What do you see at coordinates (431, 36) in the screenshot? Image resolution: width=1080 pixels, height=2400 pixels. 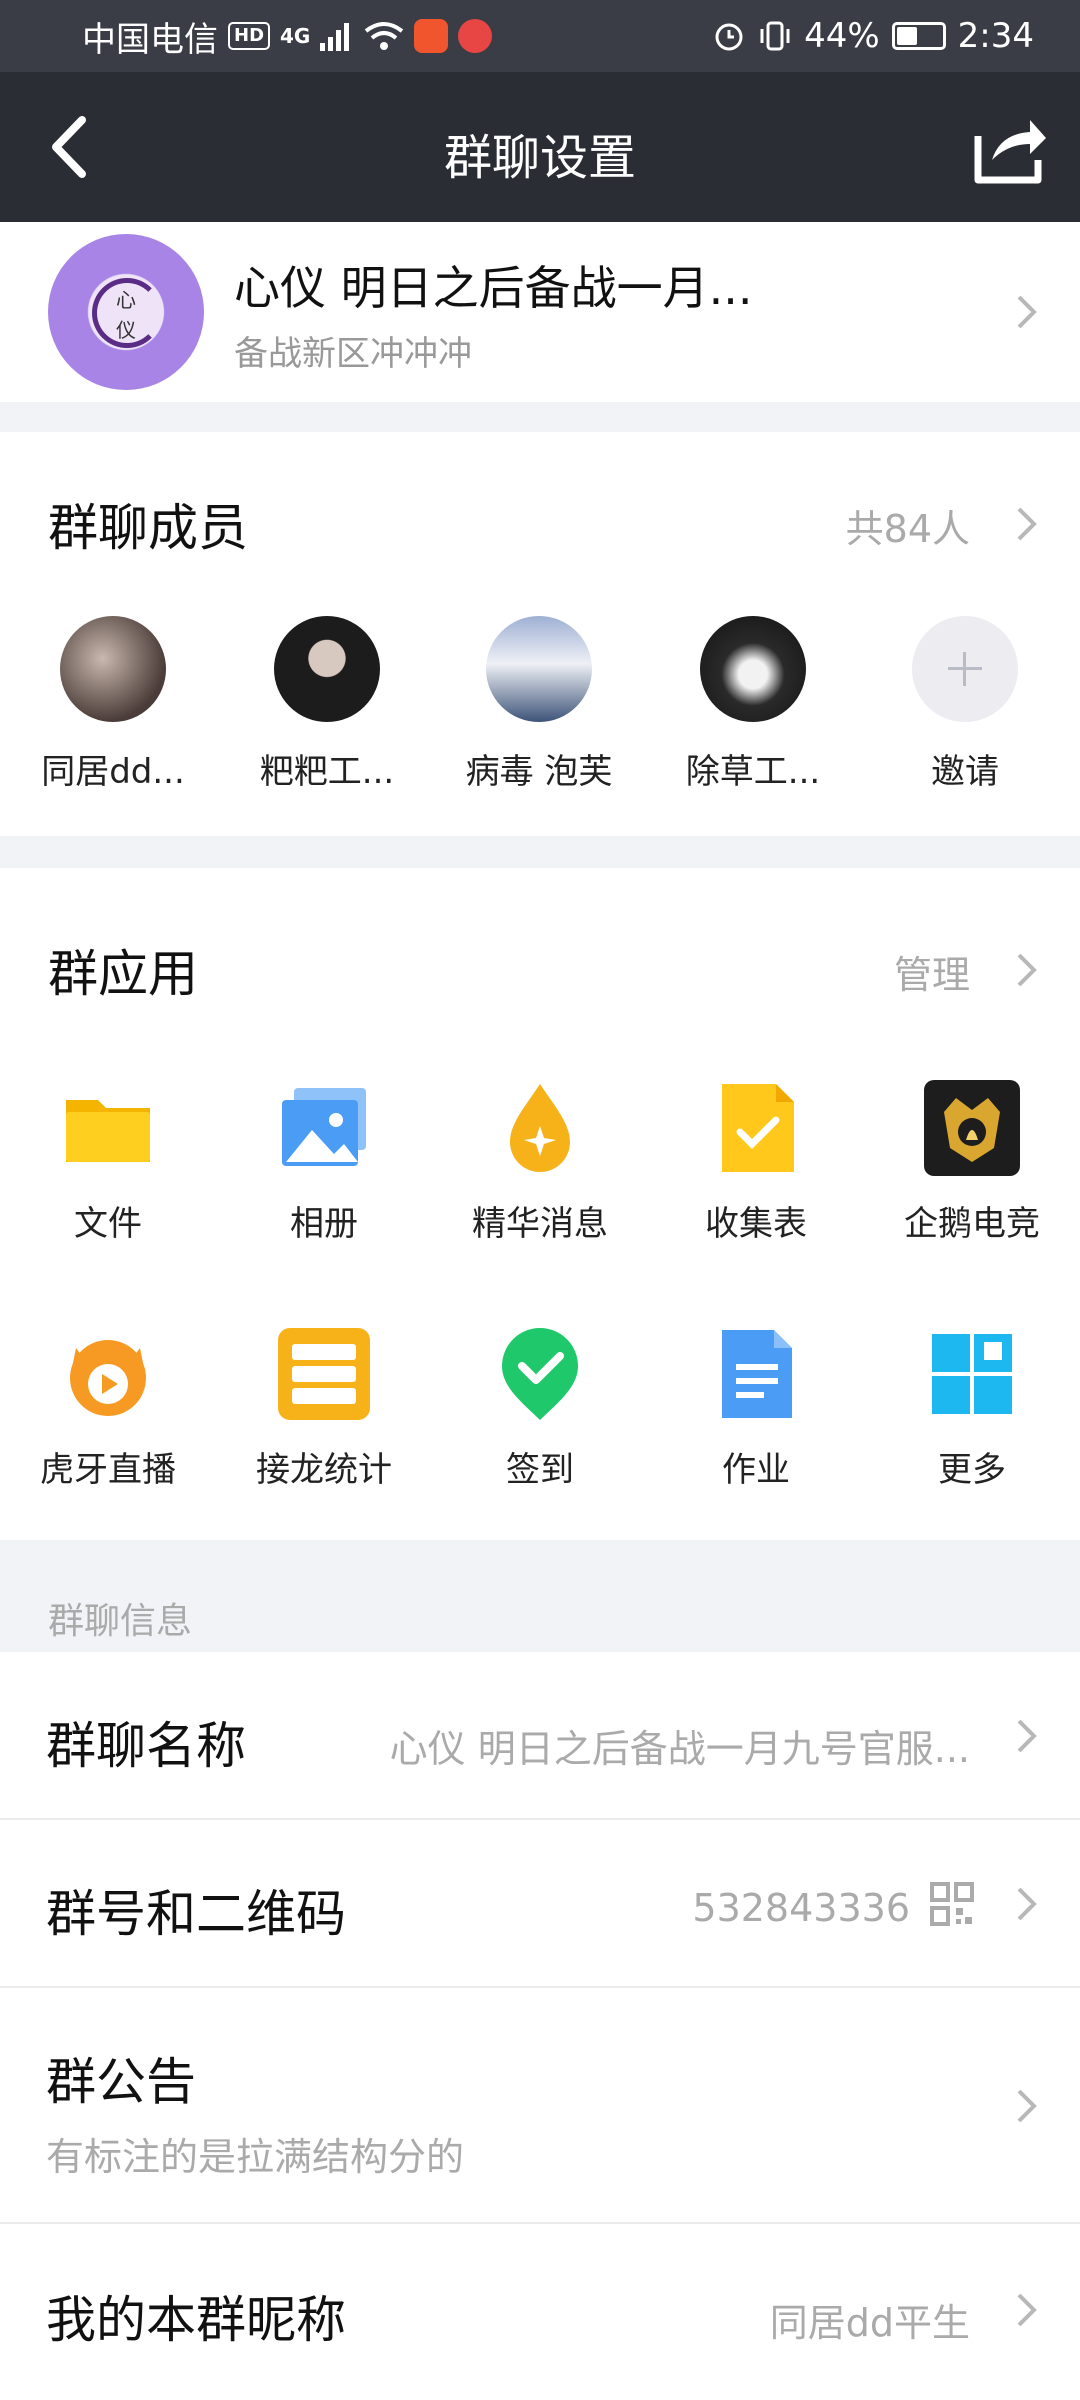 I see `app-notification-icon` at bounding box center [431, 36].